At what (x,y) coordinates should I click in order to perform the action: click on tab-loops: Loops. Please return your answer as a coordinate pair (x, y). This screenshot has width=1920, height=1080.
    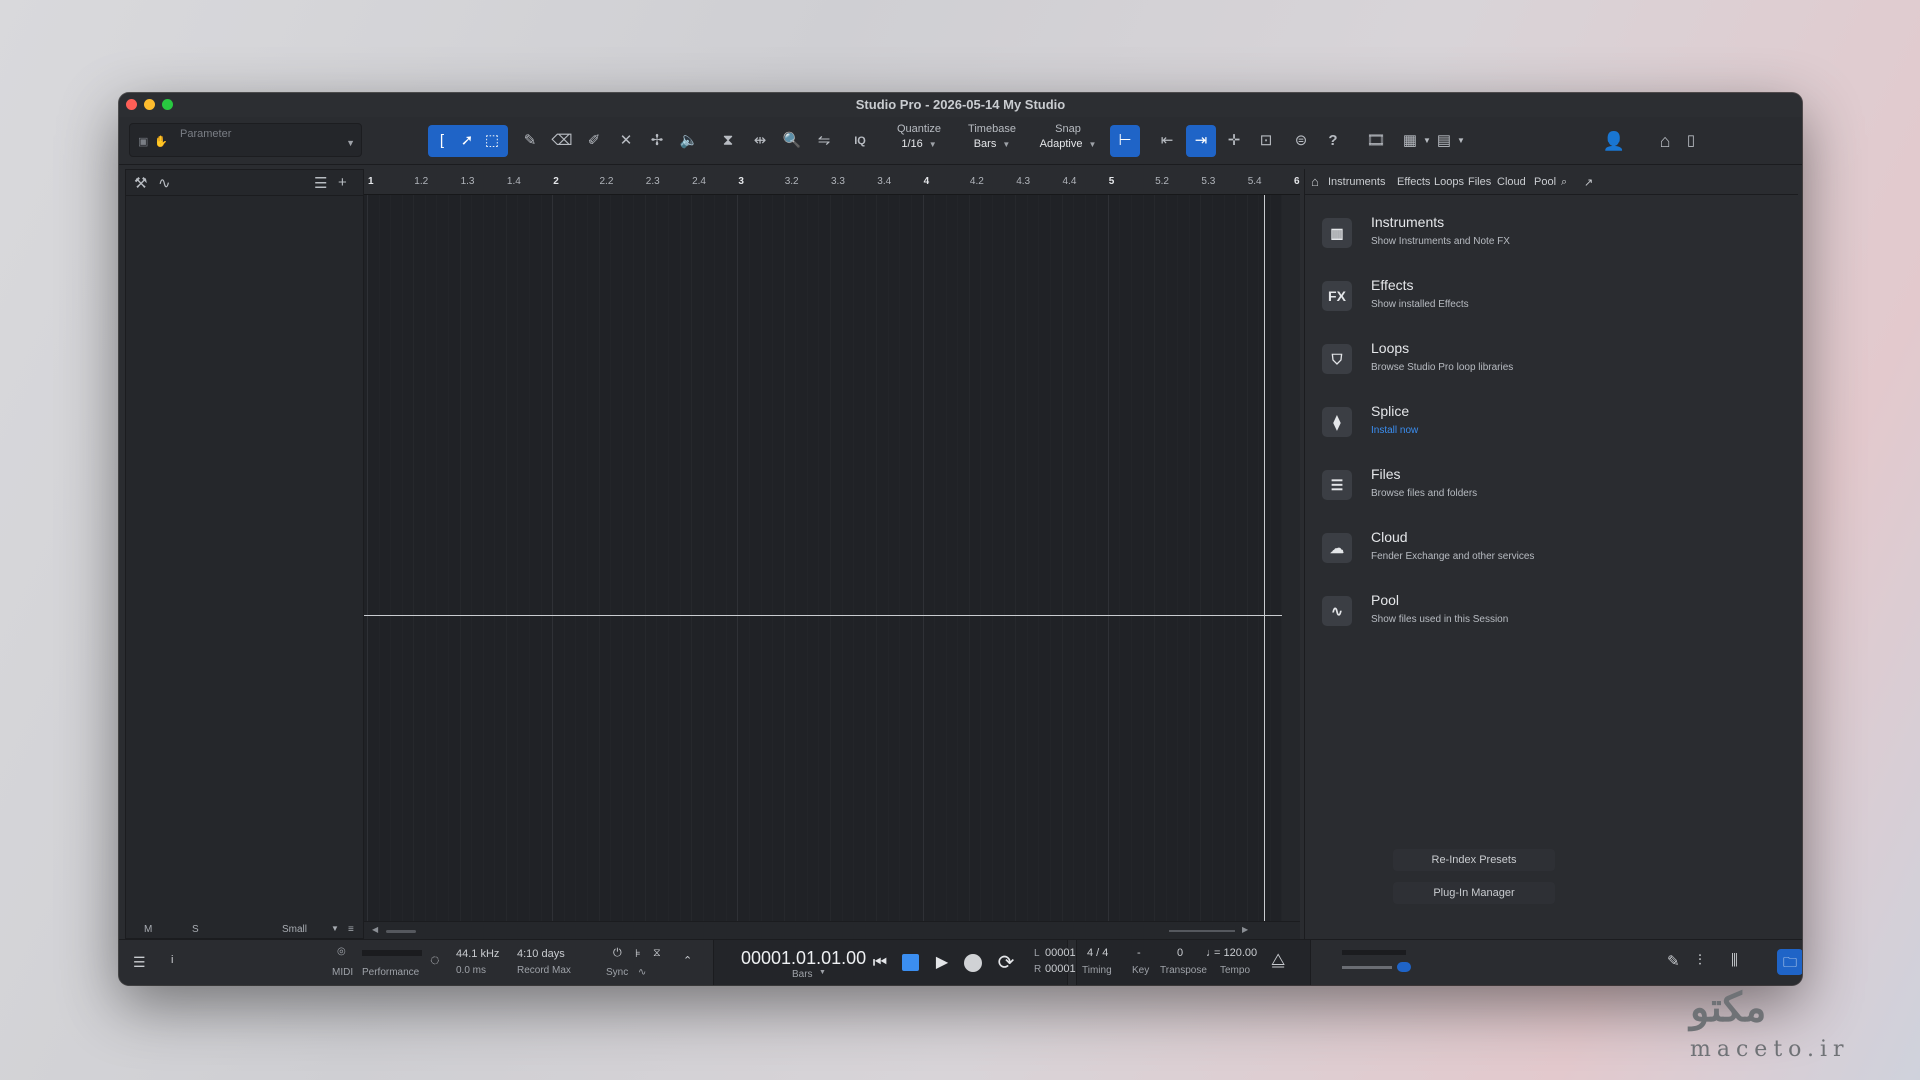
    Looking at the image, I should click on (1449, 182).